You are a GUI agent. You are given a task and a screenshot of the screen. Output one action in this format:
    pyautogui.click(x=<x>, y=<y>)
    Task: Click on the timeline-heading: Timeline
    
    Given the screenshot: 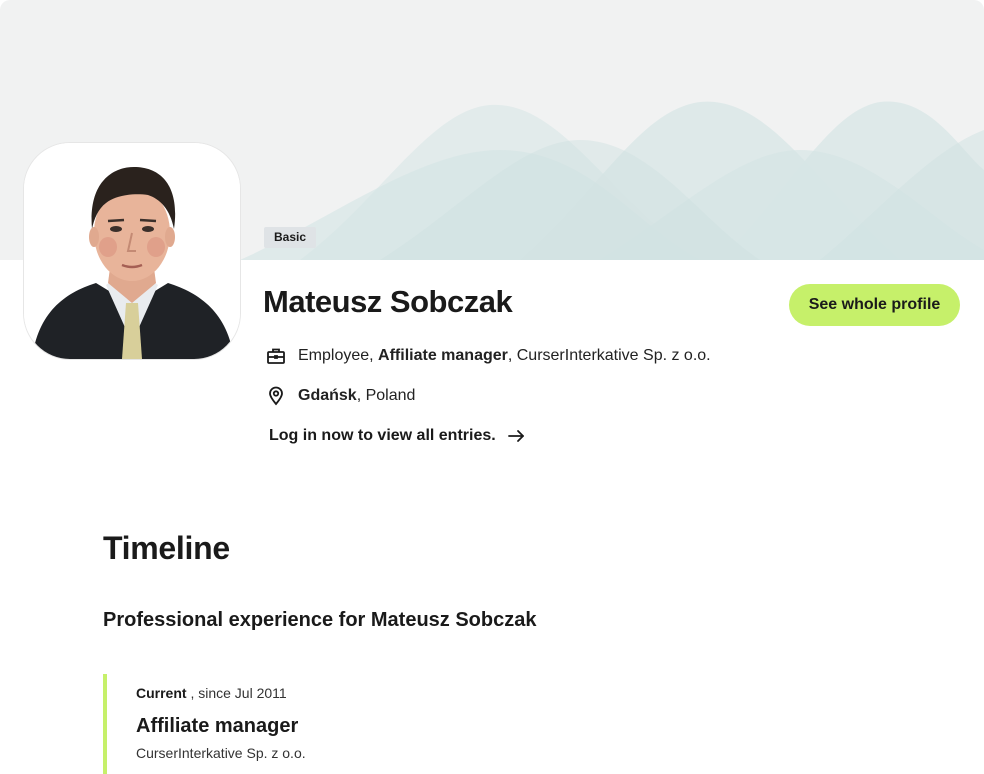 What is the action you would take?
    pyautogui.click(x=166, y=548)
    